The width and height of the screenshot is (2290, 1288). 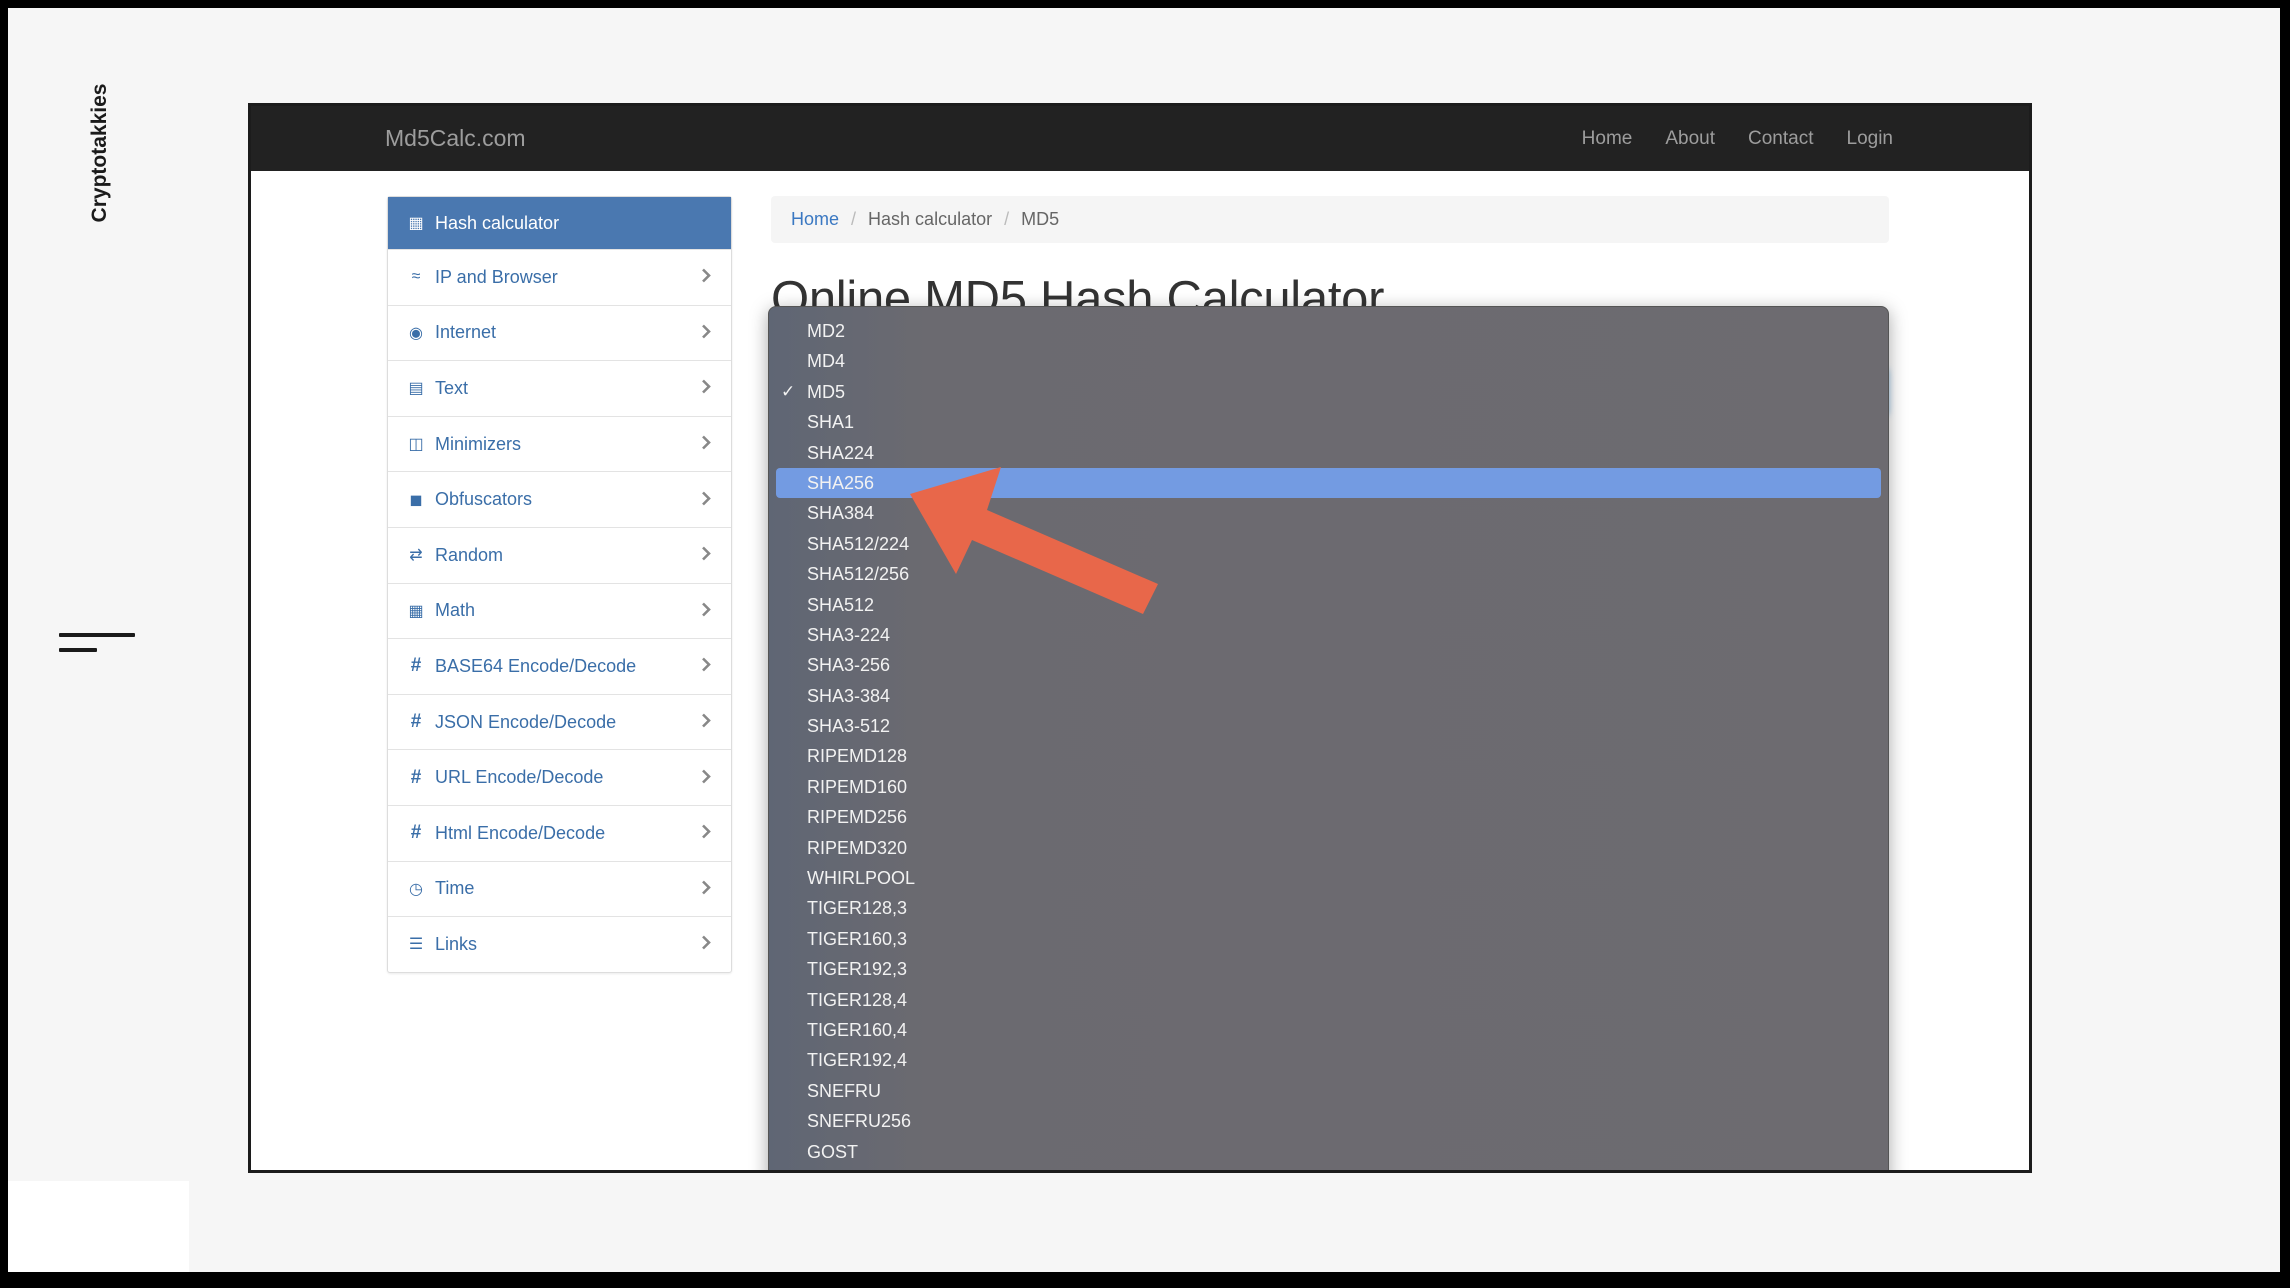 What do you see at coordinates (1721, 138) in the screenshot?
I see `nav-links: Home About Contact Login` at bounding box center [1721, 138].